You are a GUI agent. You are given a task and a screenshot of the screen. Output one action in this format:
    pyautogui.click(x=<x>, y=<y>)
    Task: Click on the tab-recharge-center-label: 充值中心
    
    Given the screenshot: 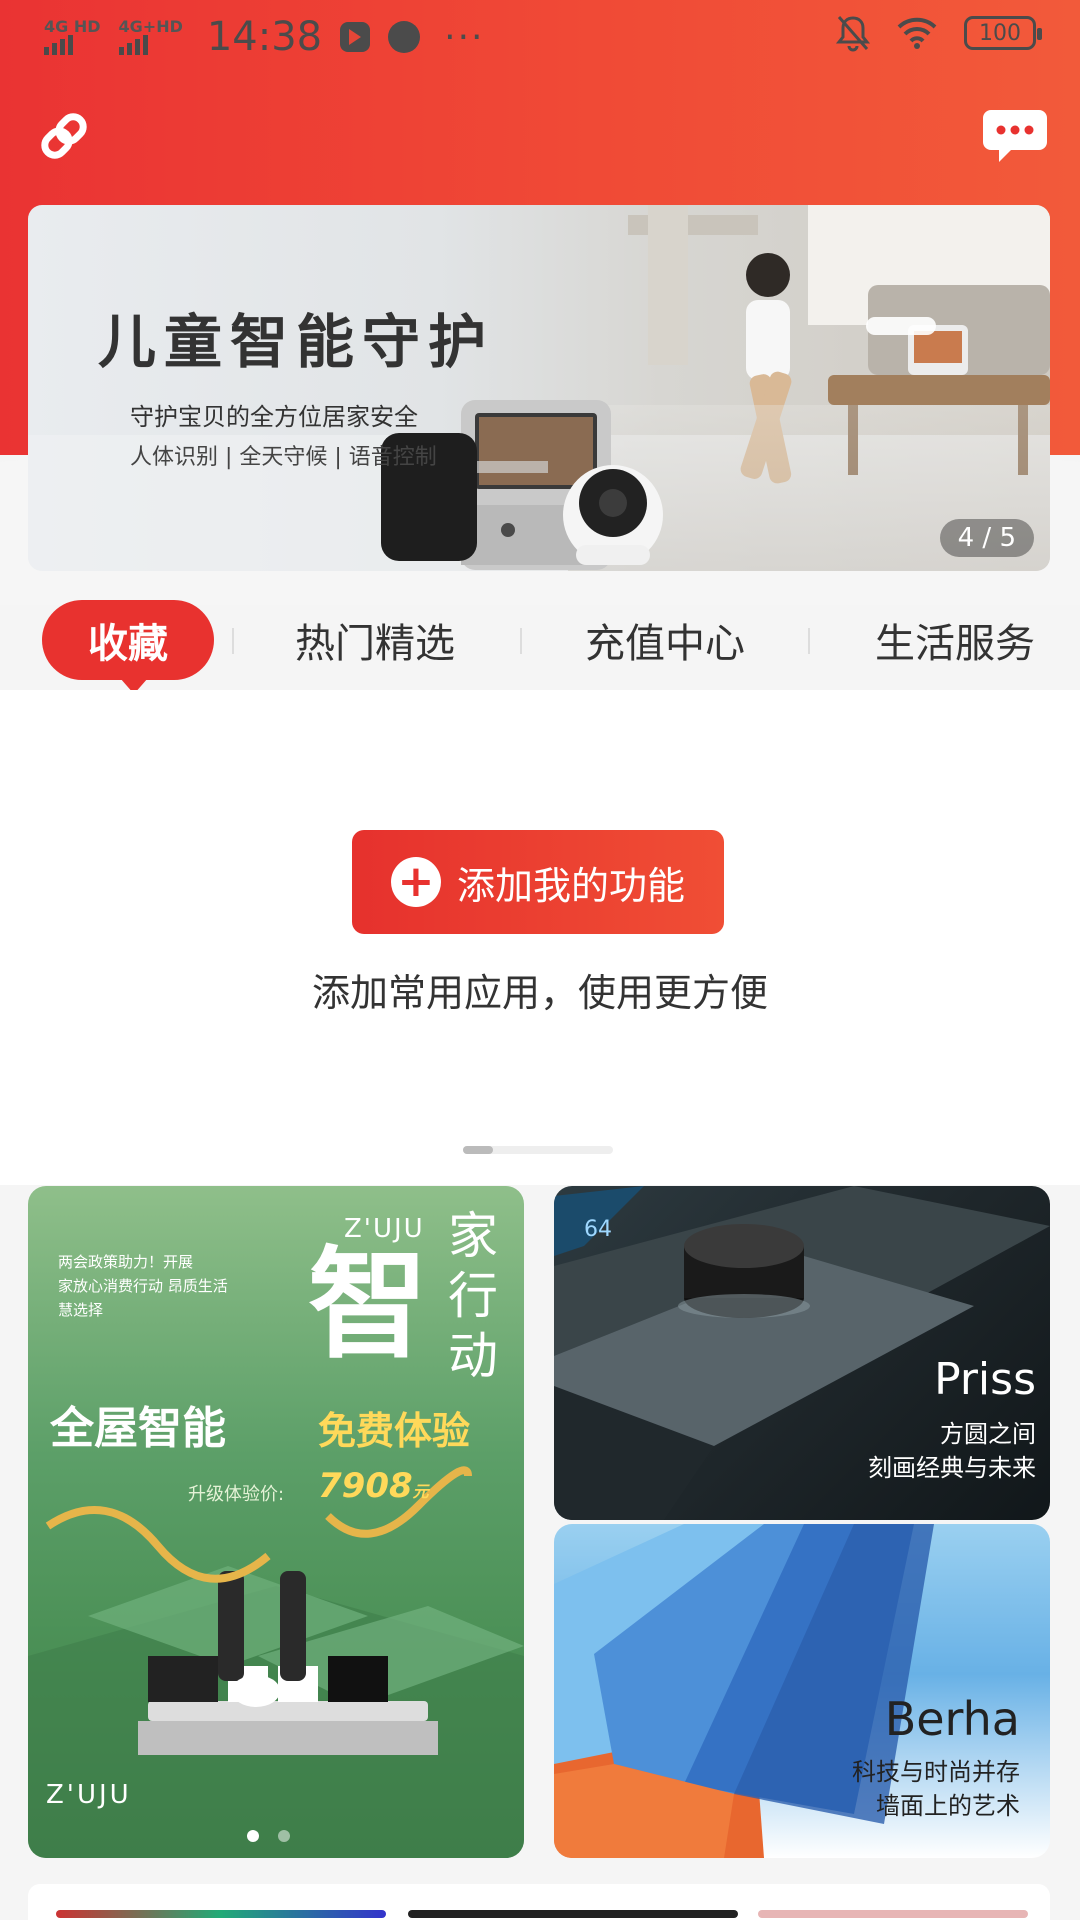 What is the action you would take?
    pyautogui.click(x=665, y=644)
    